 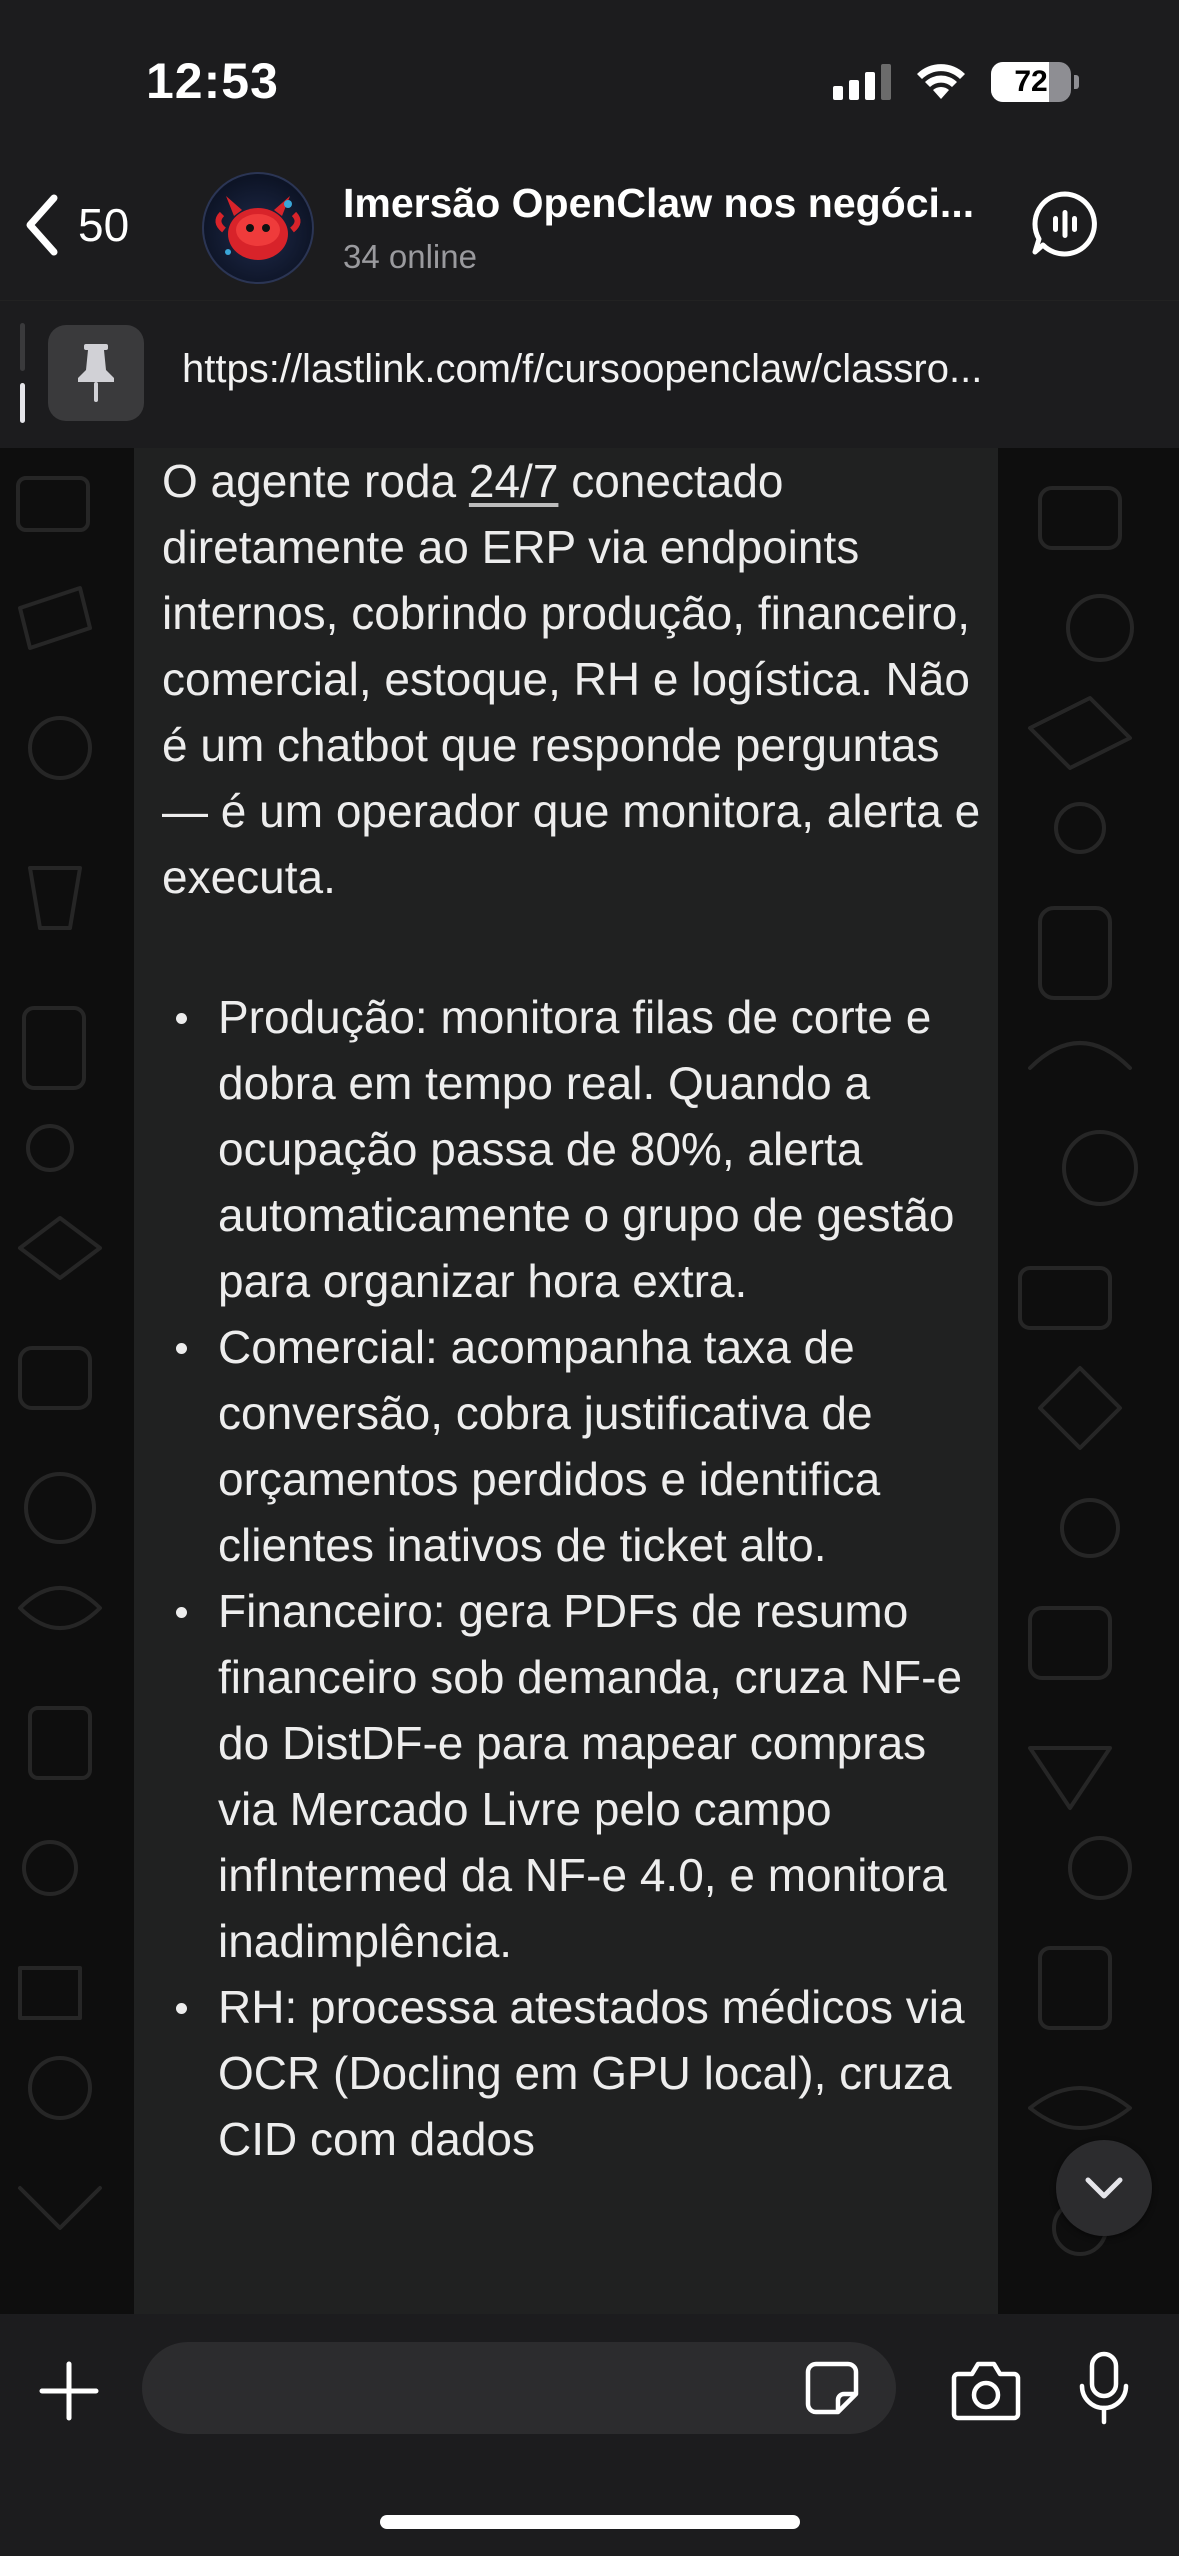 I want to click on voice-chat-button, so click(x=1065, y=224).